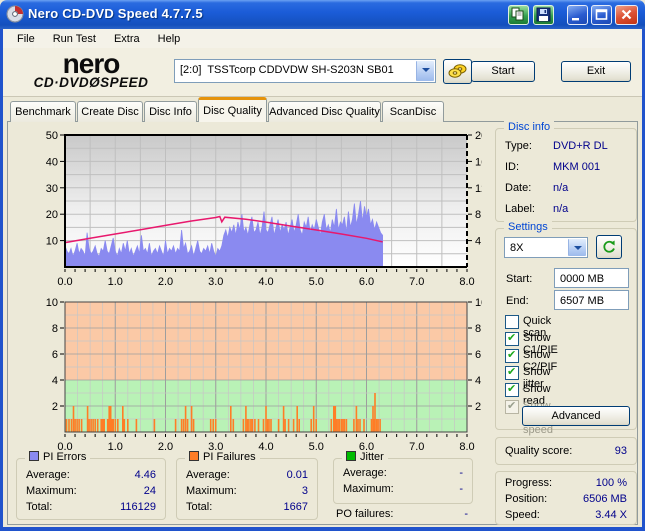 Image resolution: width=645 pixels, height=531 pixels. What do you see at coordinates (596, 71) in the screenshot?
I see `exit-button: Exit` at bounding box center [596, 71].